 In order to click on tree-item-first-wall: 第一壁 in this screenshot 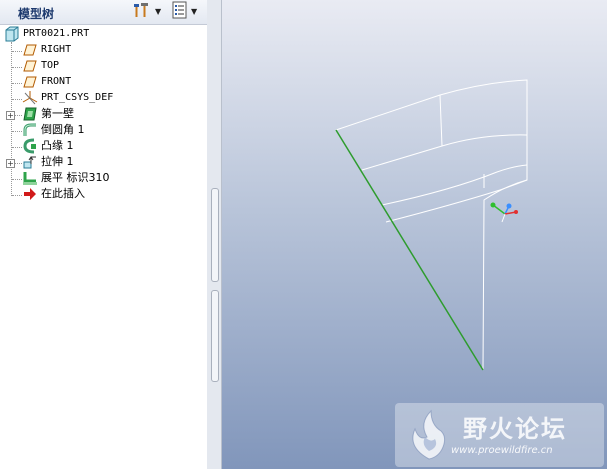, I will do `click(124, 114)`.